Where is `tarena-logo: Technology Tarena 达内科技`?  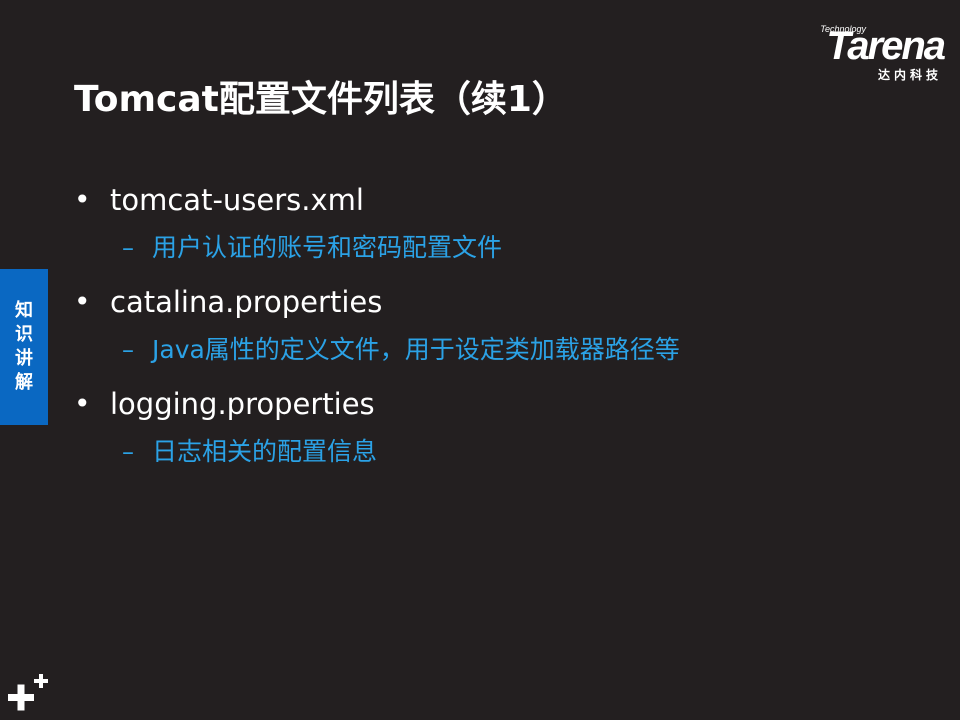
tarena-logo: Technology Tarena 达内科技 is located at coordinates (860, 54).